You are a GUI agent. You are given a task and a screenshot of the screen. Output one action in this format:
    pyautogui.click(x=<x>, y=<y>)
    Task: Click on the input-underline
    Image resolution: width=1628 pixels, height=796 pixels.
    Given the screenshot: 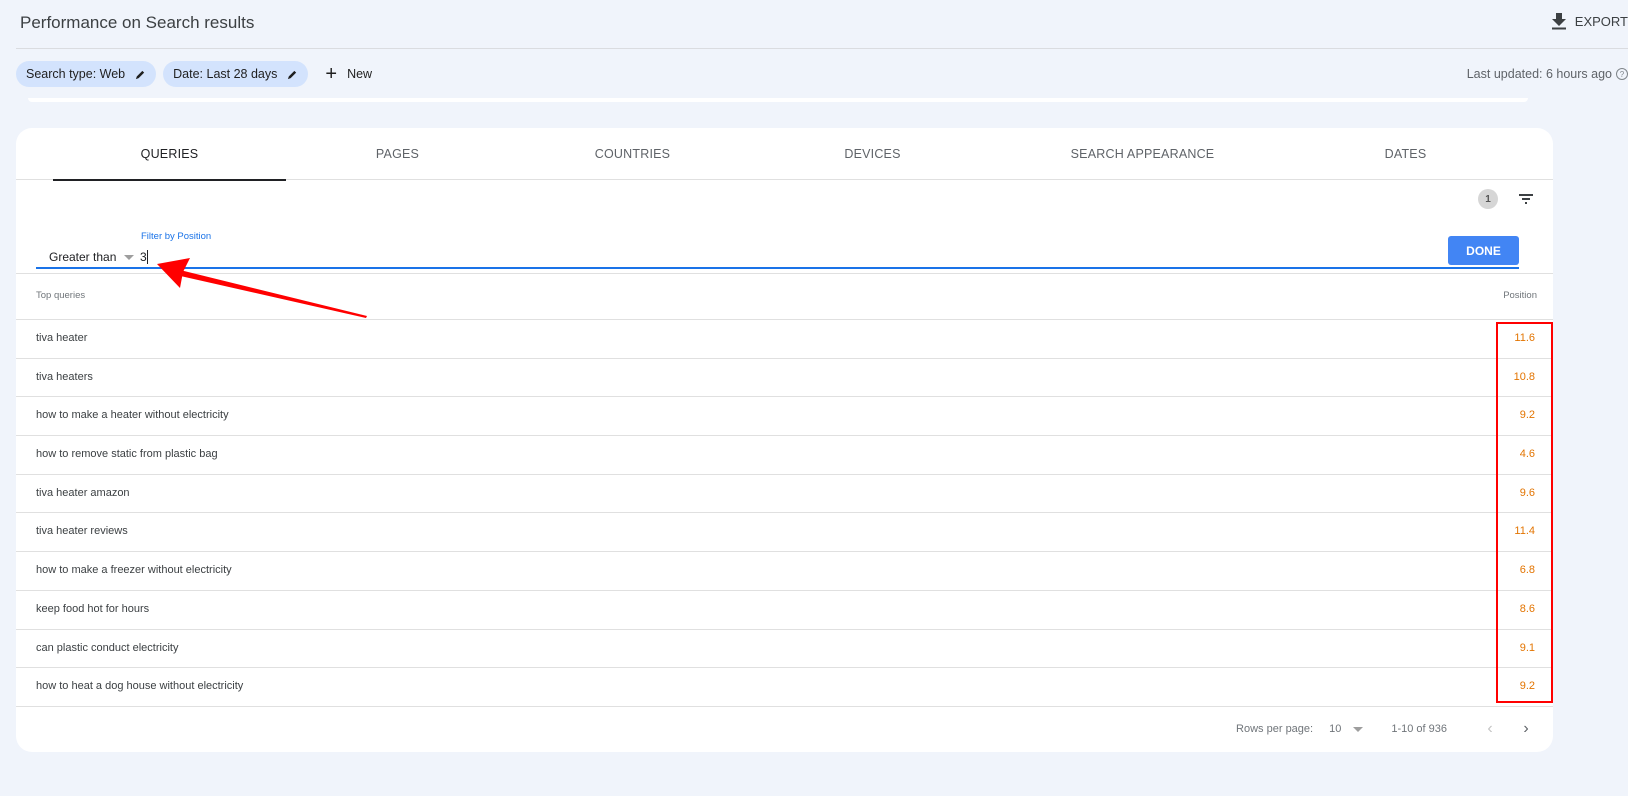 What is the action you would take?
    pyautogui.click(x=777, y=268)
    